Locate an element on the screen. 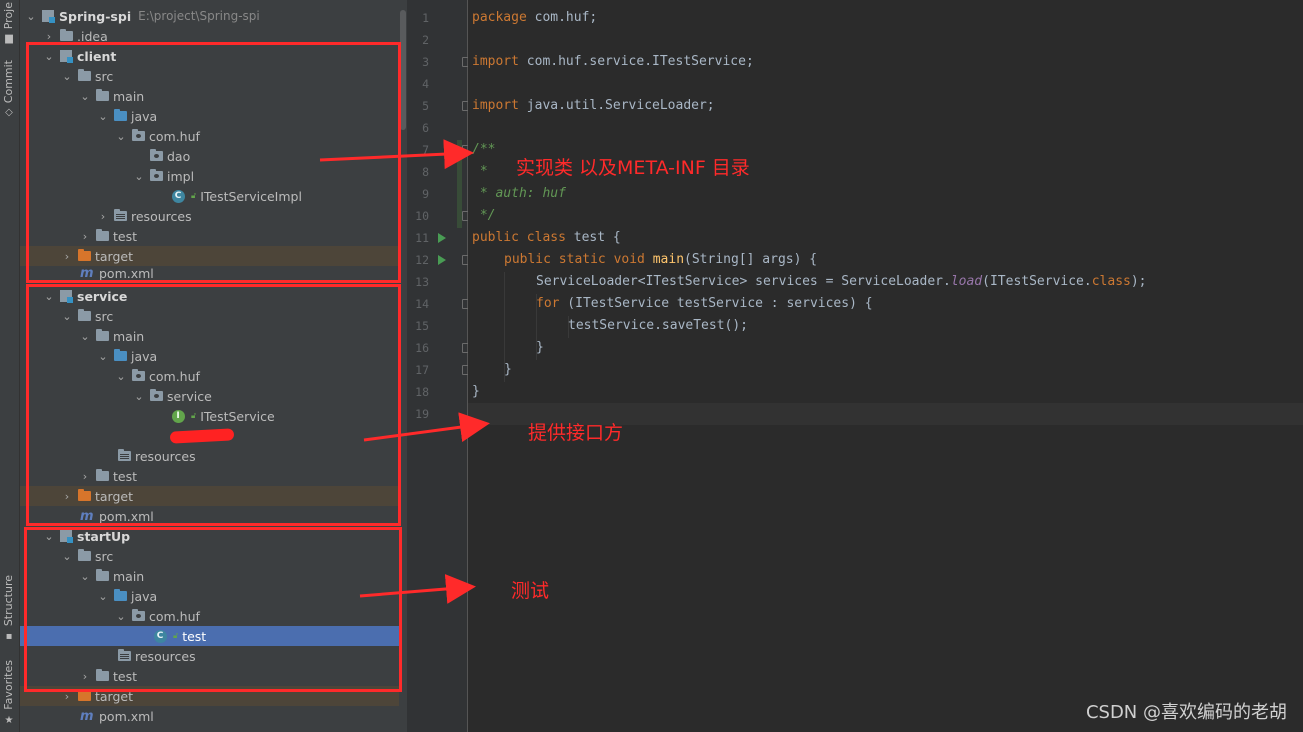  annotation-service-text: 提供接口方 is located at coordinates (576, 433).